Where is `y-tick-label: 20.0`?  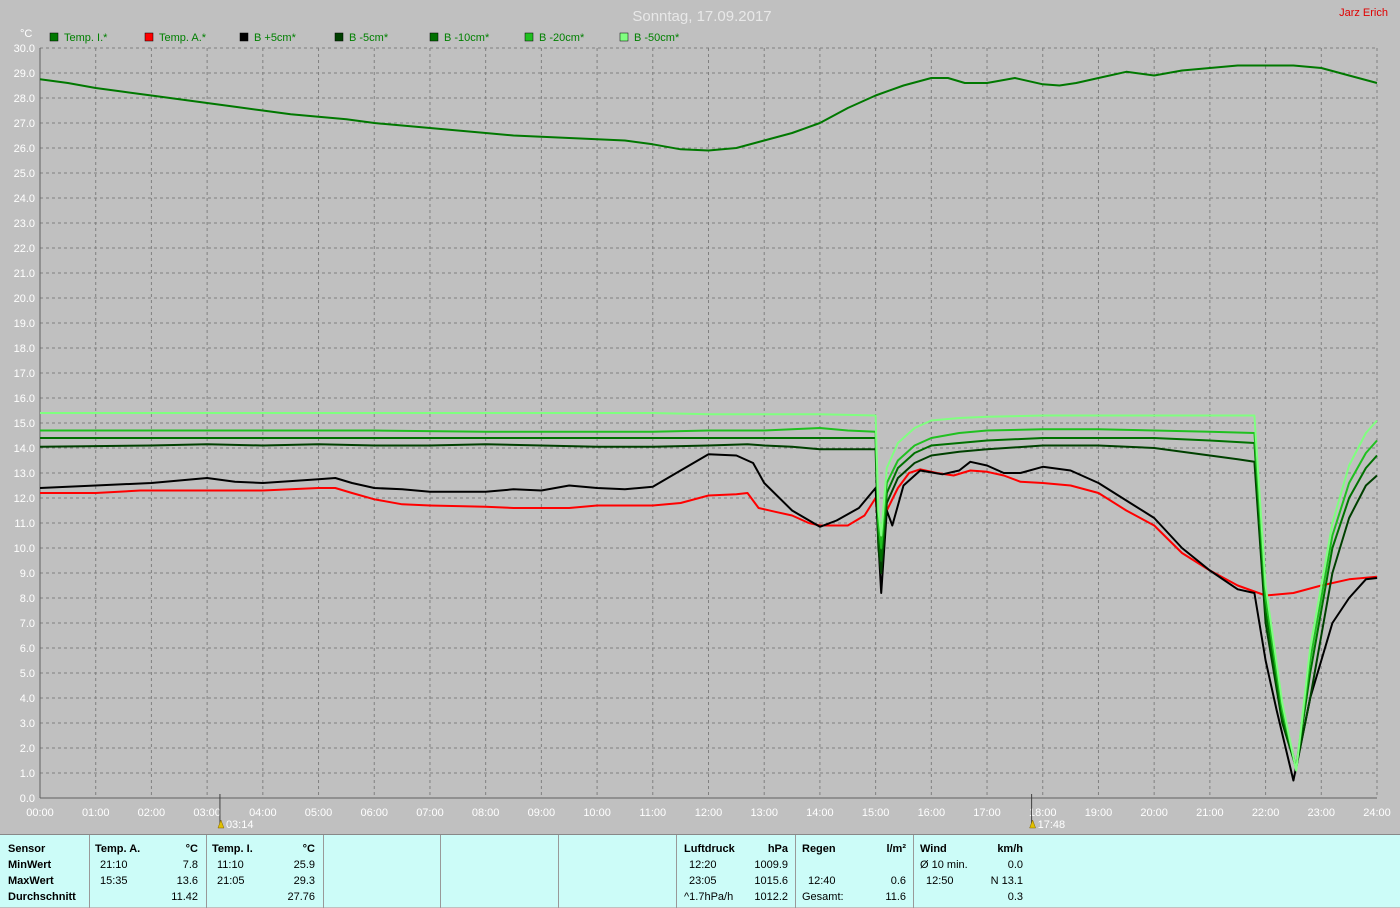
y-tick-label: 20.0 is located at coordinates (24, 299).